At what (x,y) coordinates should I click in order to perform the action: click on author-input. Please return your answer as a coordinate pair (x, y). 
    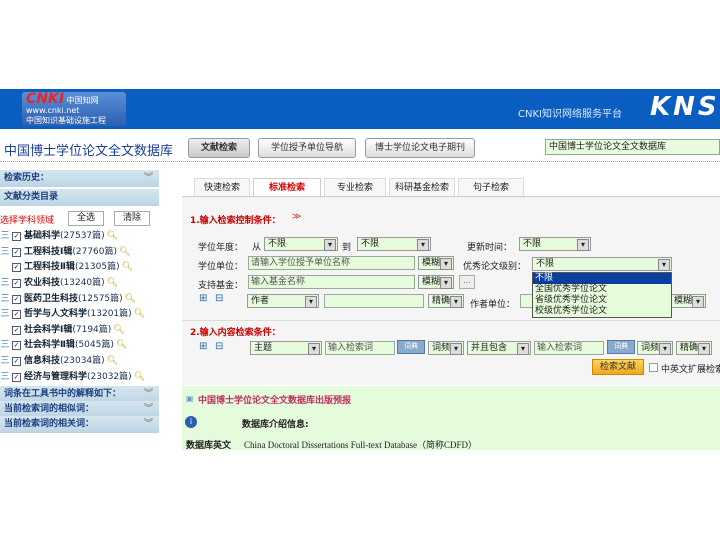
    Looking at the image, I should click on (374, 301).